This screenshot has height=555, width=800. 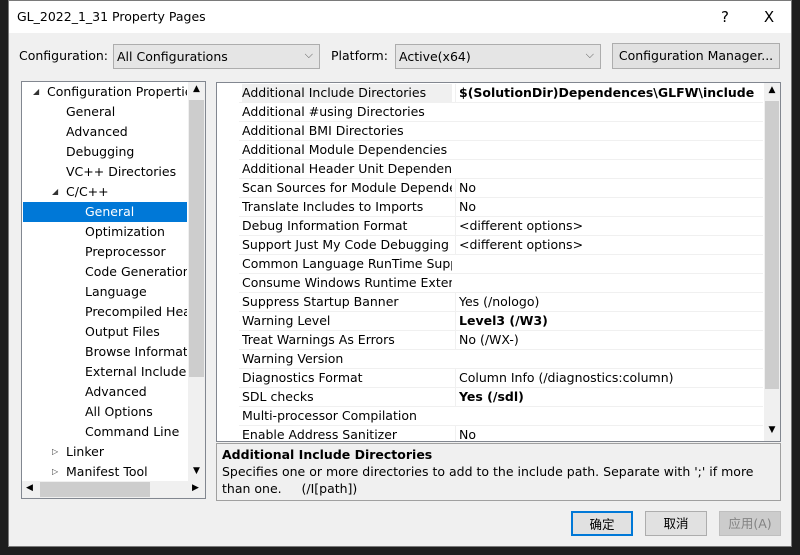 I want to click on property-row: Consume Windows Runtime Extension, so click(x=501, y=283).